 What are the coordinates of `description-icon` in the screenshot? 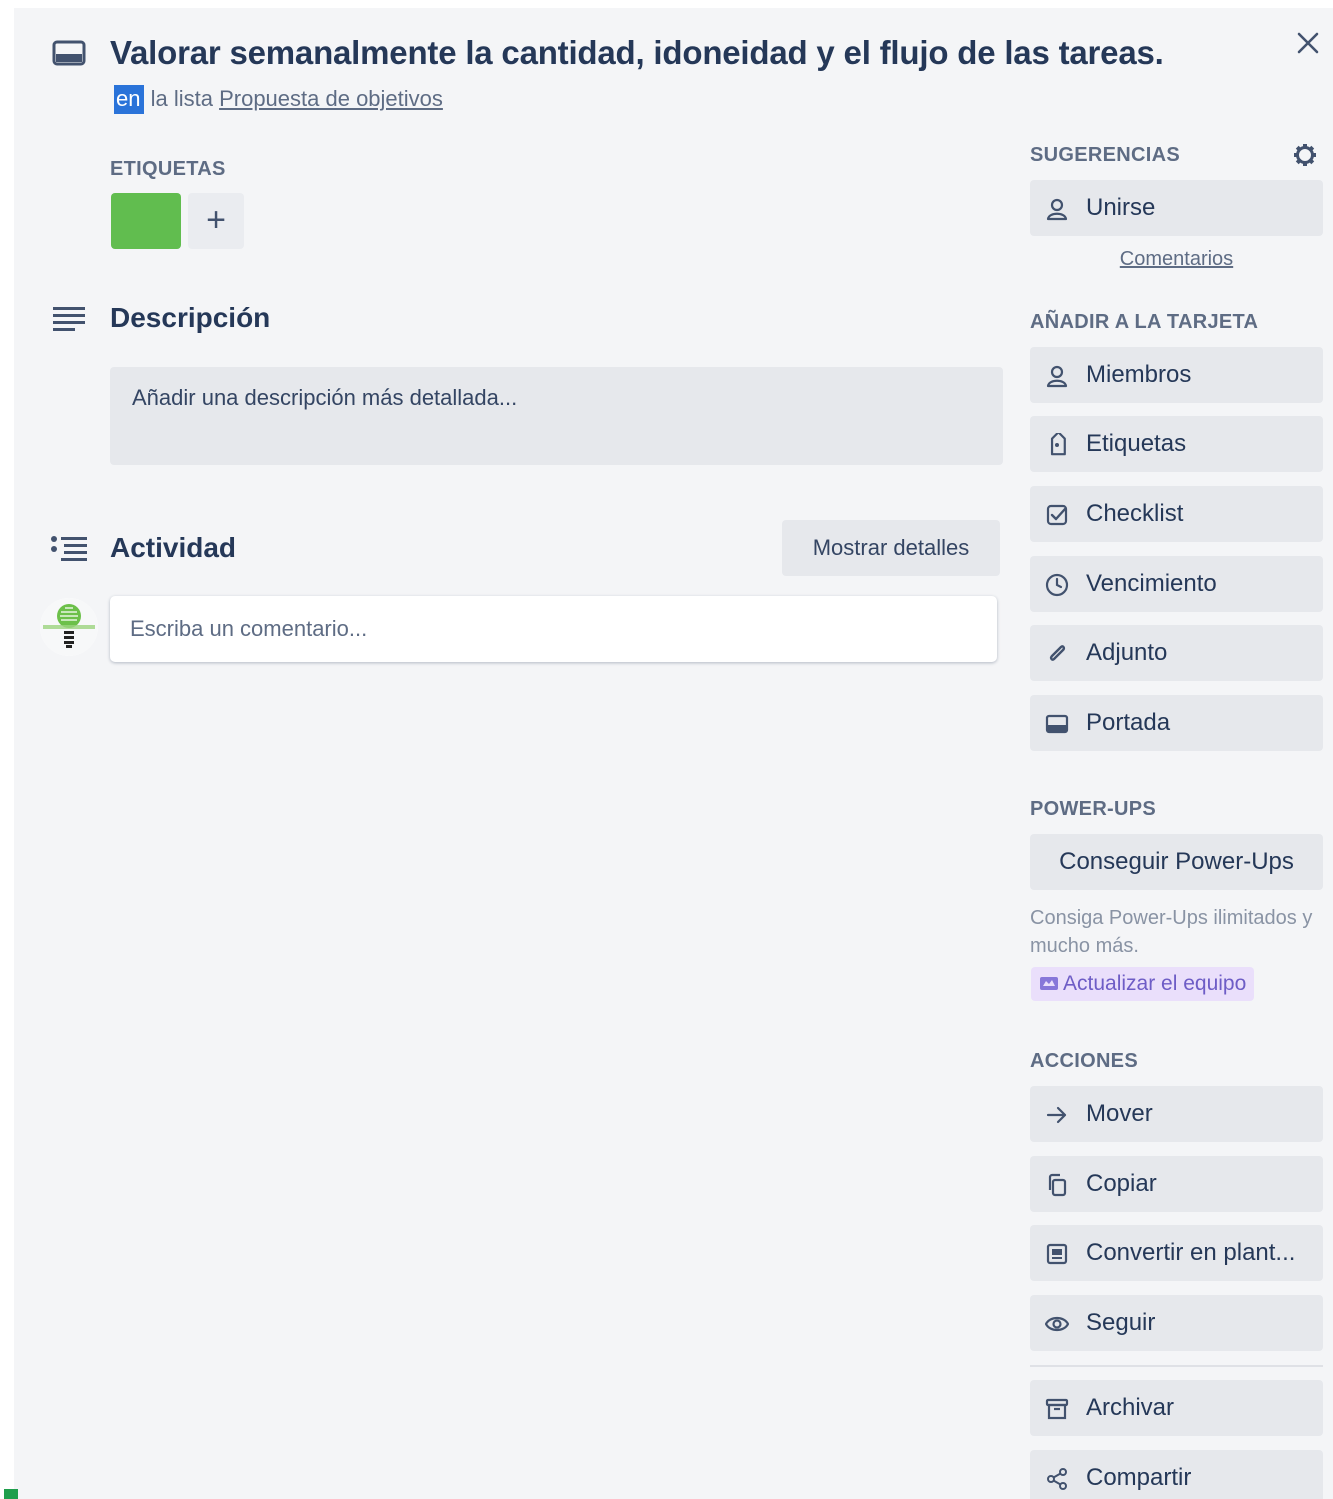 It's located at (69, 319).